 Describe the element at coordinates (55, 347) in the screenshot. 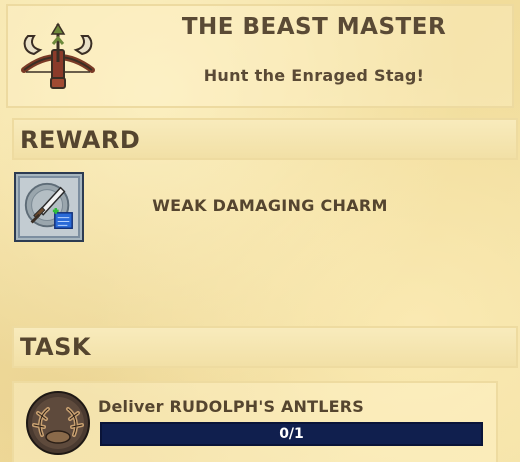

I see `task-section-label: TASK` at that location.